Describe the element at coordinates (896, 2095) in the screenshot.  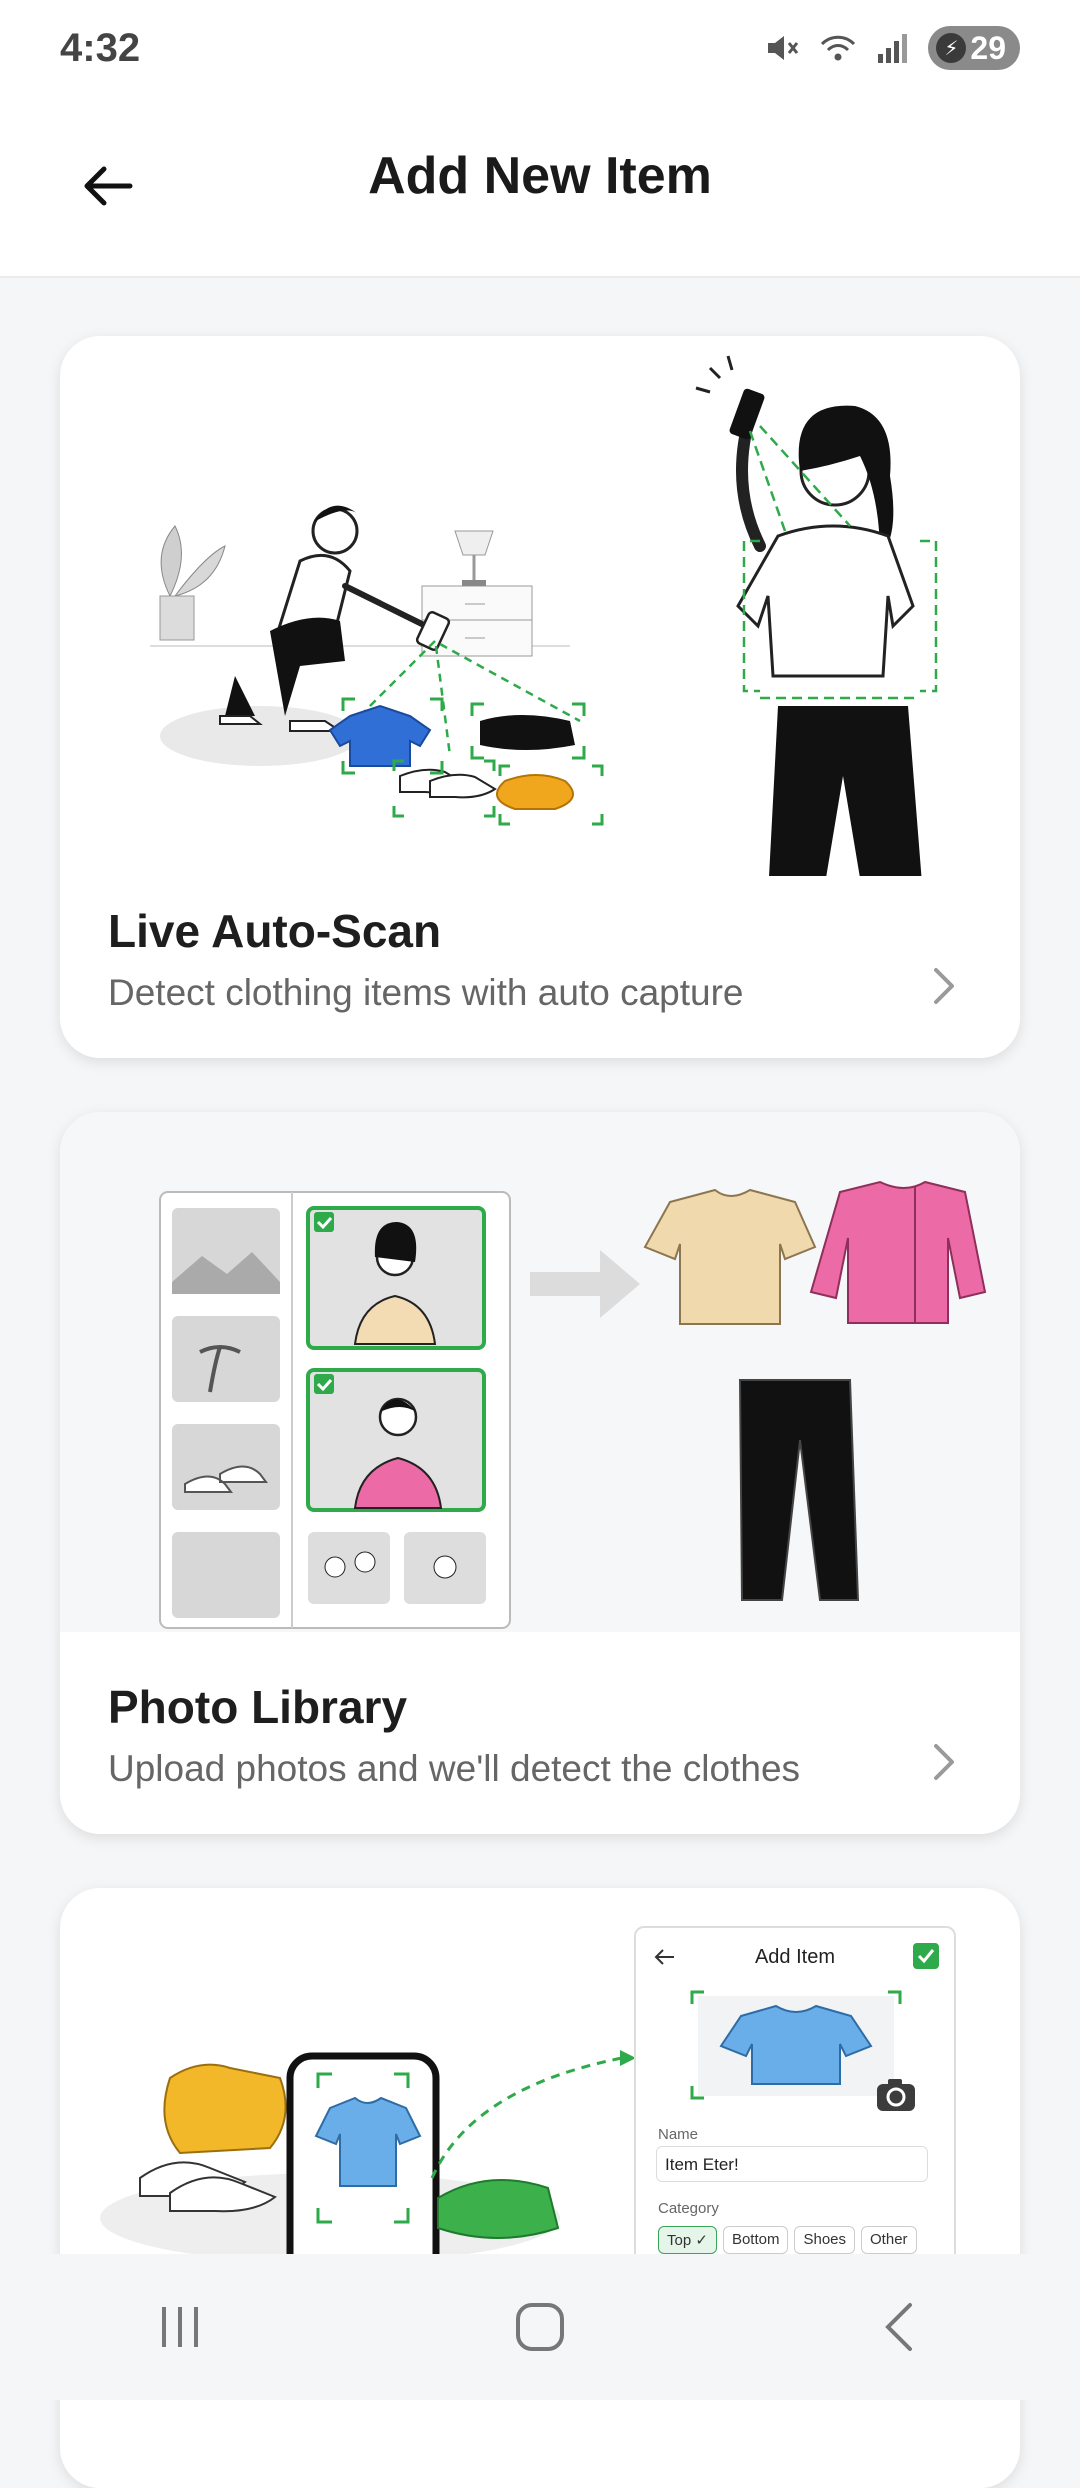
I see `camera-icon` at that location.